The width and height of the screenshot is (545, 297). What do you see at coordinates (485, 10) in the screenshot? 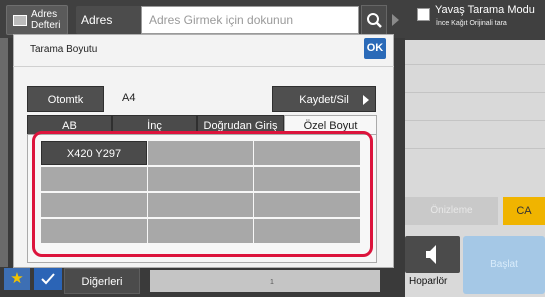
I see `slow-scan-title: Yavaş Tarama Modu` at bounding box center [485, 10].